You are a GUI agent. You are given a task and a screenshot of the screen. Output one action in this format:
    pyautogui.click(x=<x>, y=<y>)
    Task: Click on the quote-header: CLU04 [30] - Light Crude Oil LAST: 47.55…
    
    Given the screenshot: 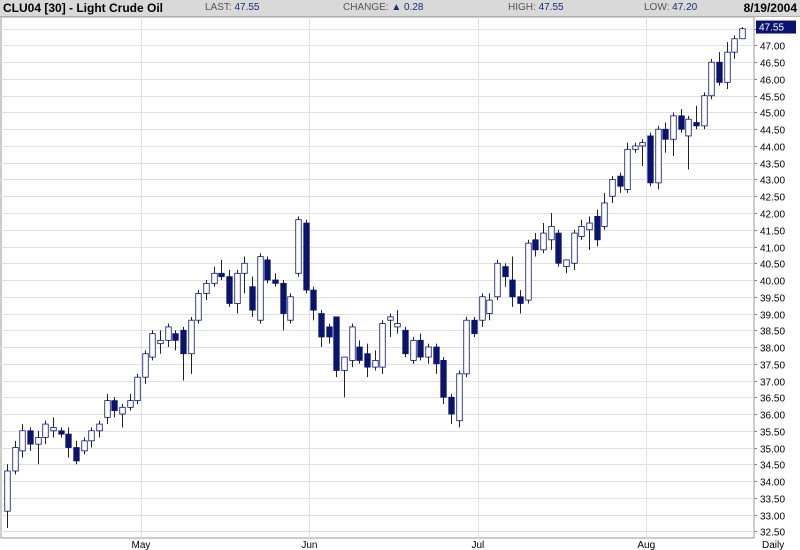 What is the action you would take?
    pyautogui.click(x=400, y=8)
    